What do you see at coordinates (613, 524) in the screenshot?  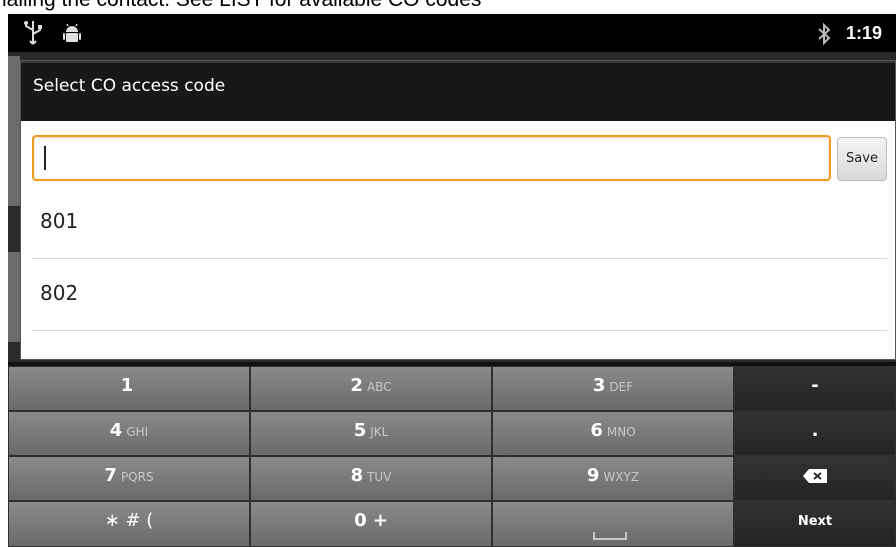 I see `space-key` at bounding box center [613, 524].